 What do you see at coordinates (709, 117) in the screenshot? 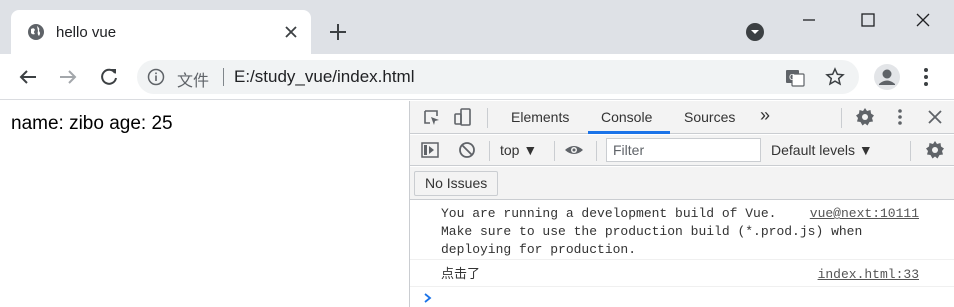
I see `tab-sources: Sources` at bounding box center [709, 117].